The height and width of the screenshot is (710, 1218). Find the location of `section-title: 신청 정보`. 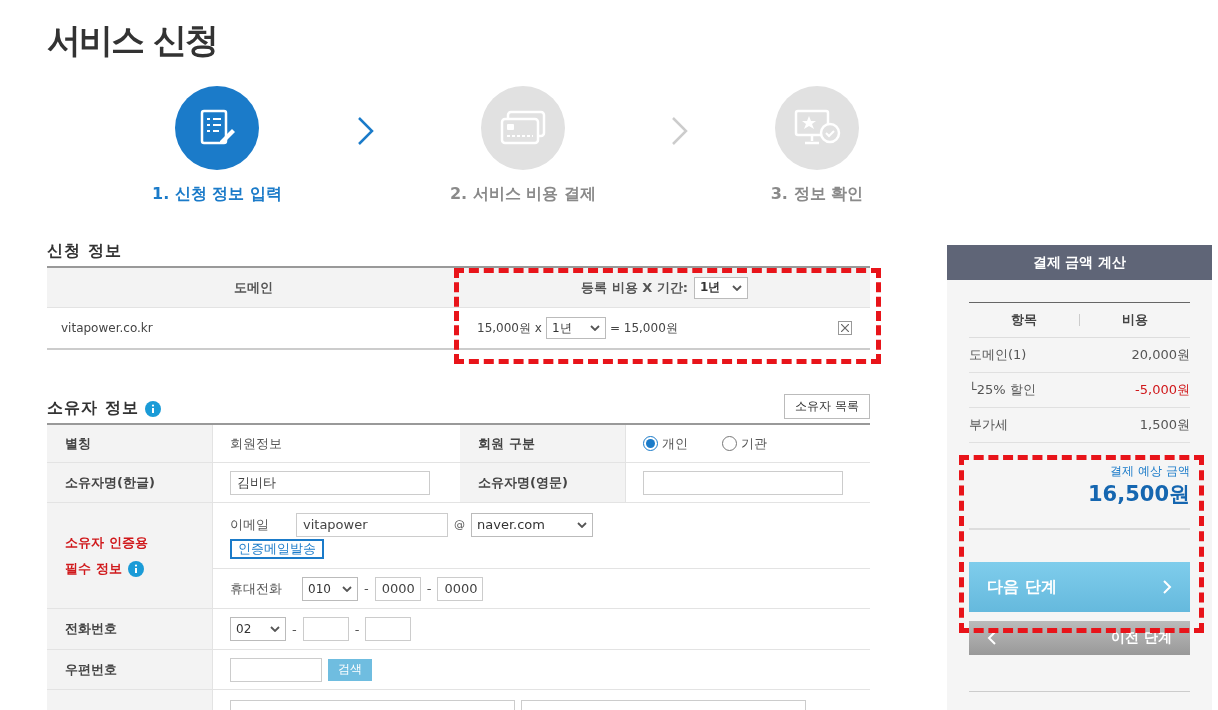

section-title: 신청 정보 is located at coordinates (84, 251).